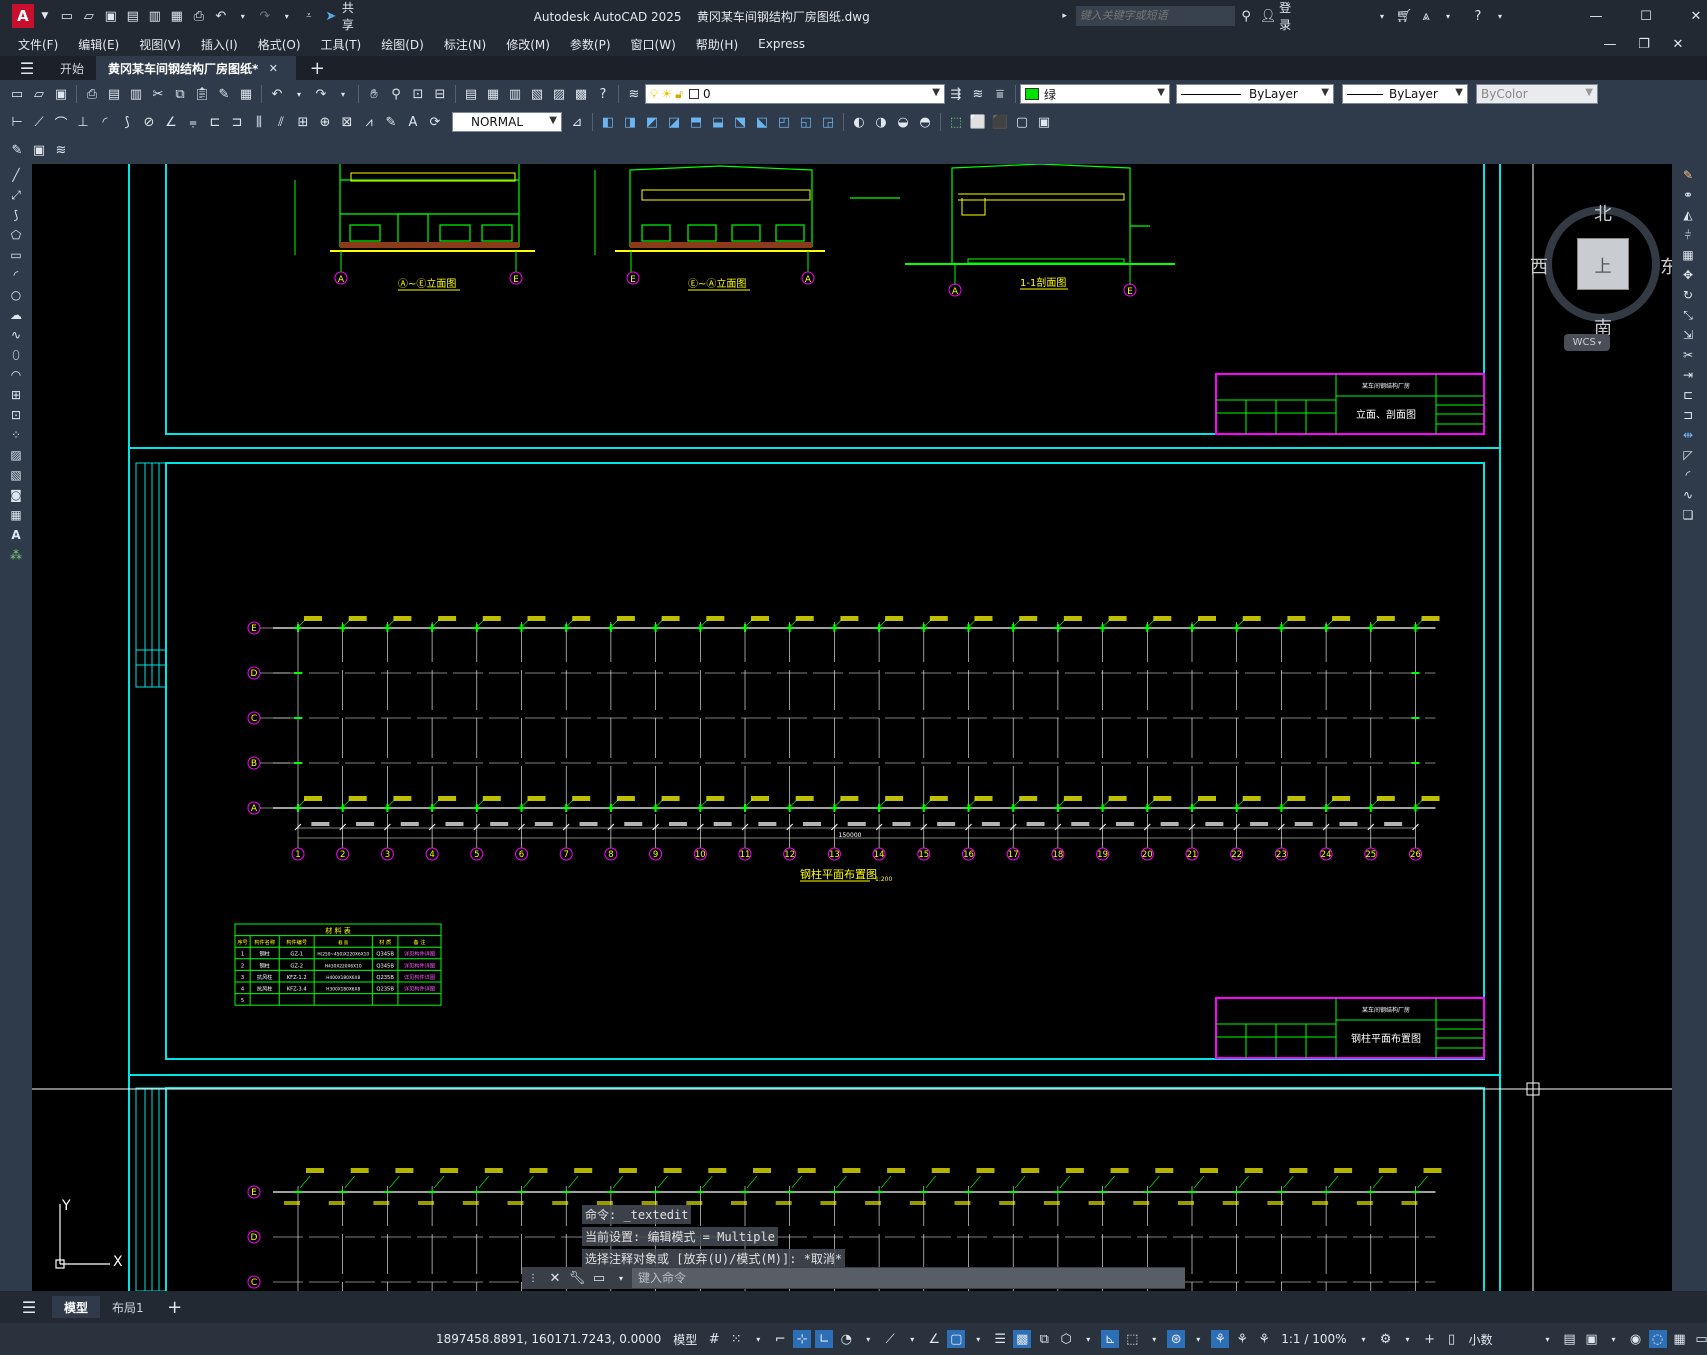  What do you see at coordinates (16, 415) in the screenshot?
I see `make-block-icon: ⊡` at bounding box center [16, 415].